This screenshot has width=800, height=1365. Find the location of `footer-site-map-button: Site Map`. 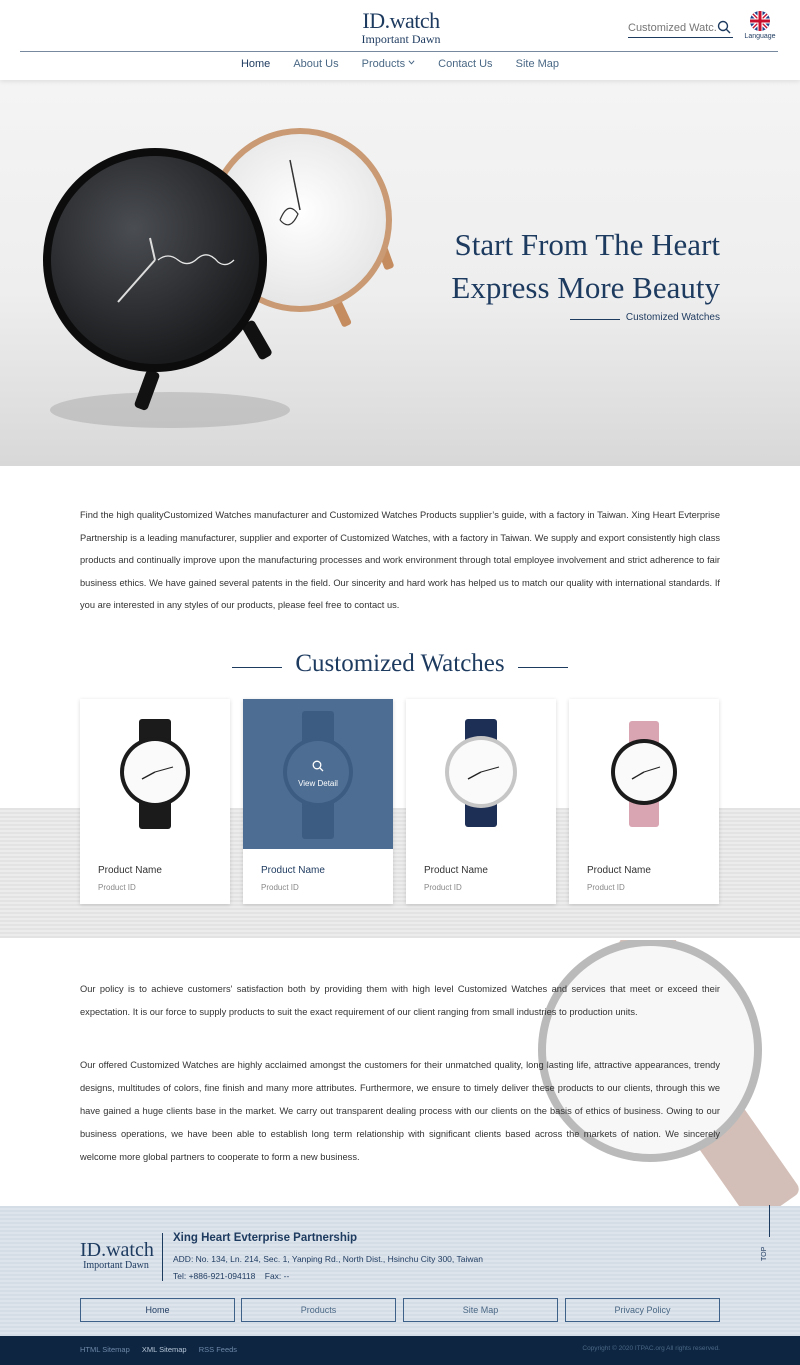

footer-site-map-button: Site Map is located at coordinates (480, 1310).